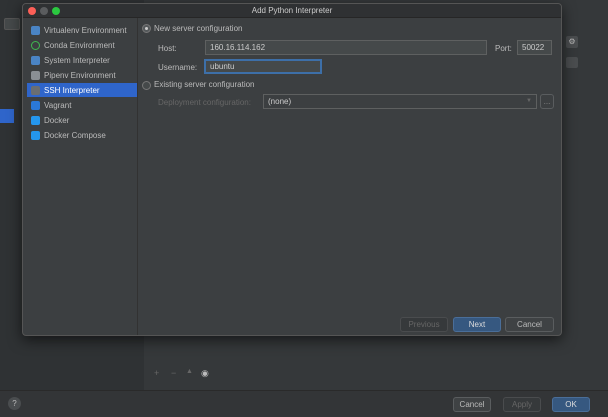 This screenshot has width=608, height=417. I want to click on dialog-title: Add Python Interpreter, so click(292, 10).